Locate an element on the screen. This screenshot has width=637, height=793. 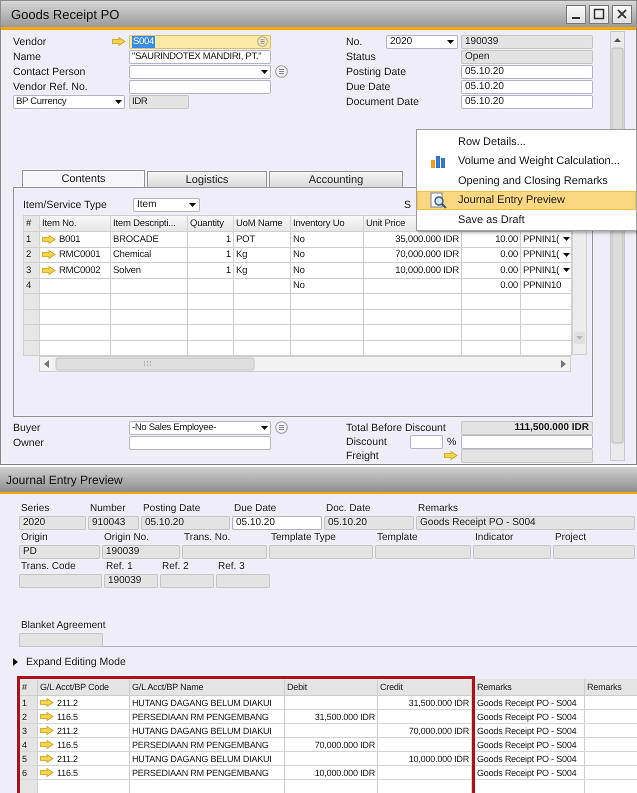
readonly-field: IDR is located at coordinates (159, 101).